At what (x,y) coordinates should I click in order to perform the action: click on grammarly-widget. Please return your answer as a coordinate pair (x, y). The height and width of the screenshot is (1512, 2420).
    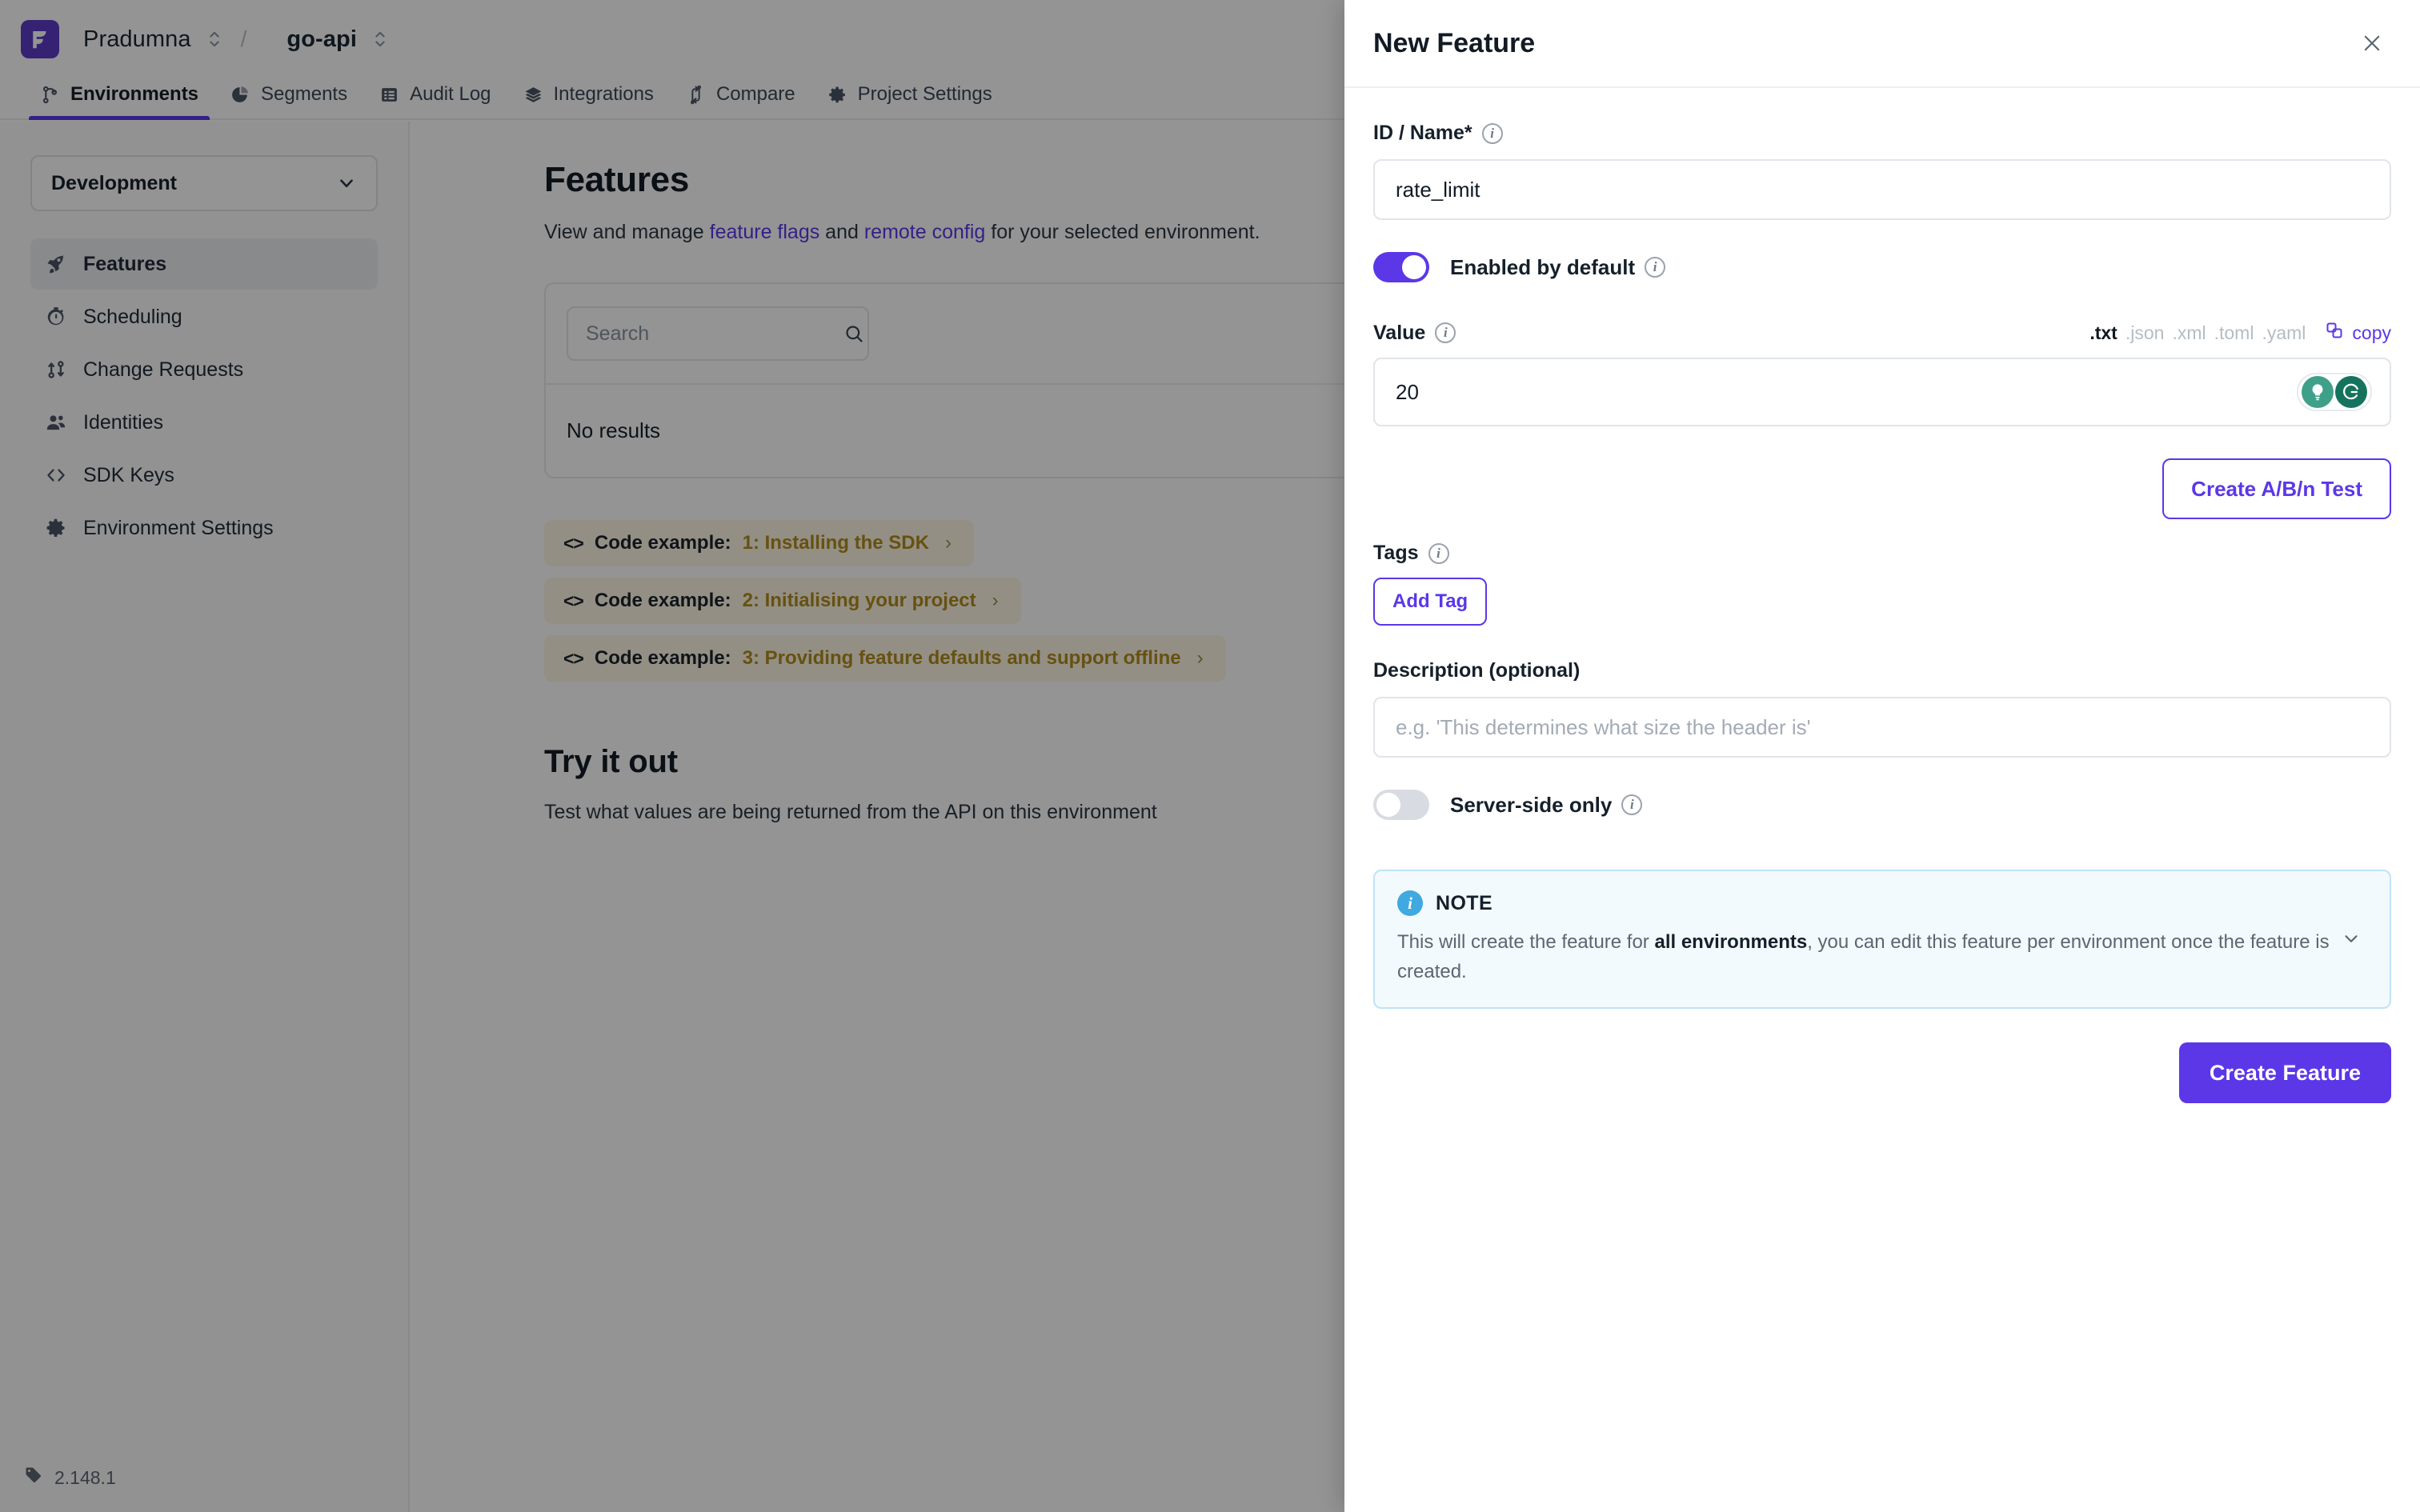
    Looking at the image, I should click on (2334, 392).